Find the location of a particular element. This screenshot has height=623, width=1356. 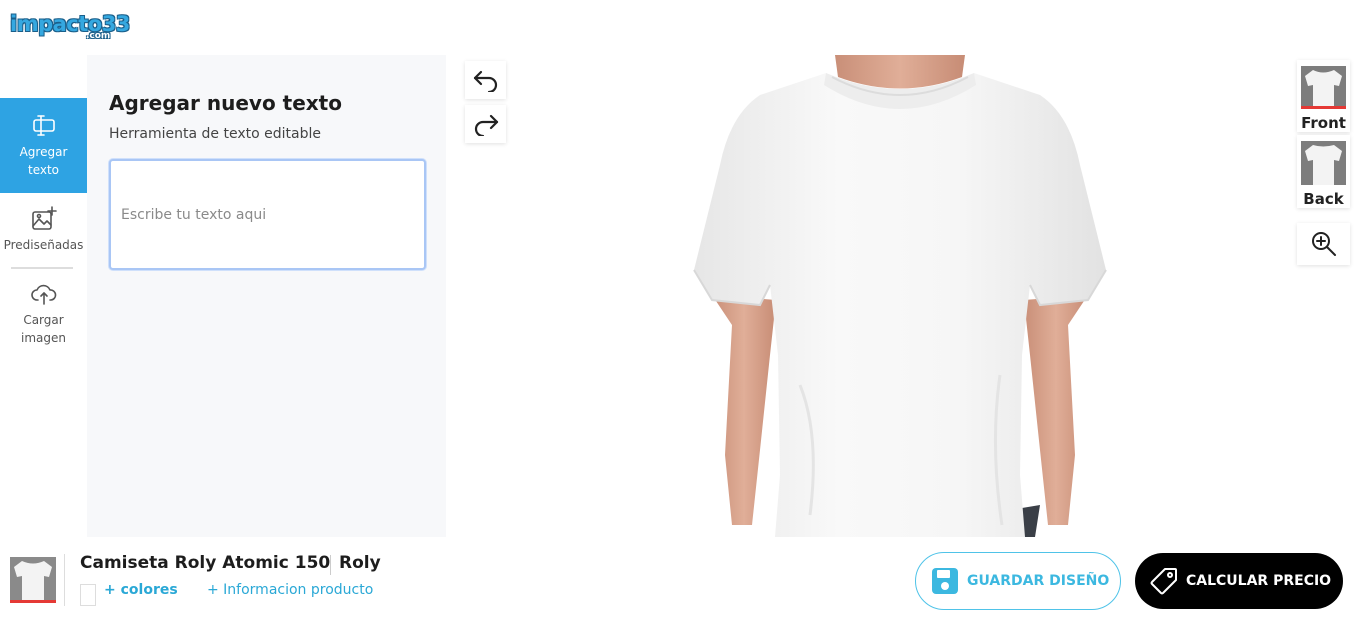

view-front: Front is located at coordinates (1323, 96).